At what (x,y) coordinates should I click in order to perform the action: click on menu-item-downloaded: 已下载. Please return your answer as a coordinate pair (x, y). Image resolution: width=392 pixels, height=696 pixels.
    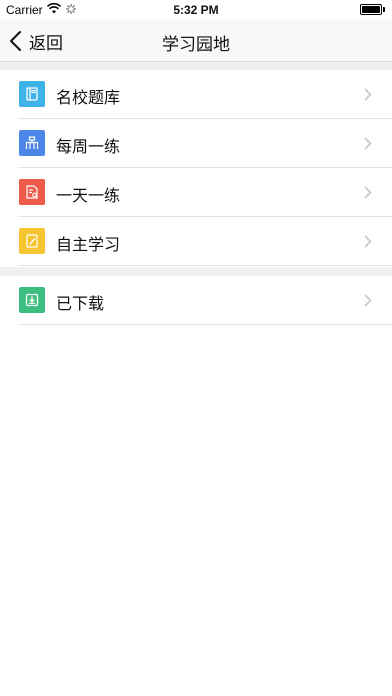
    Looking at the image, I should click on (196, 300).